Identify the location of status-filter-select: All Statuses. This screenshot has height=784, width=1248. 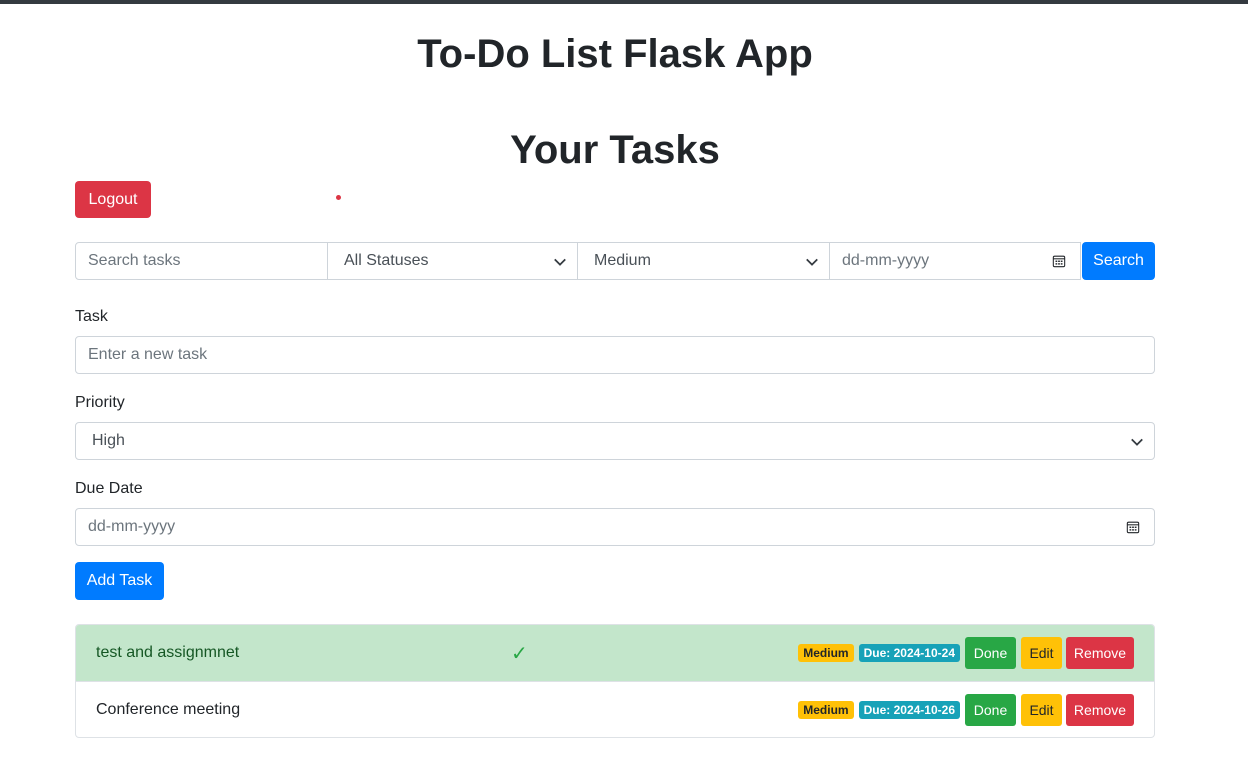
(452, 261).